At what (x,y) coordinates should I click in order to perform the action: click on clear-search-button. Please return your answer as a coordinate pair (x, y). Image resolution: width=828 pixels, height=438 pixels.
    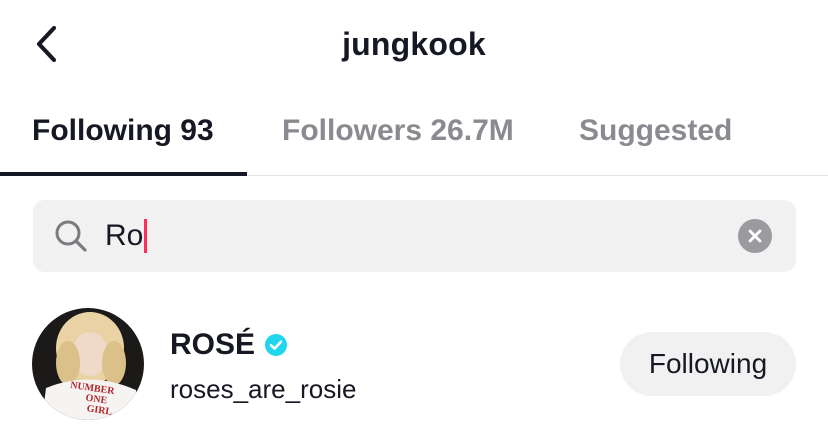
    Looking at the image, I should click on (755, 236).